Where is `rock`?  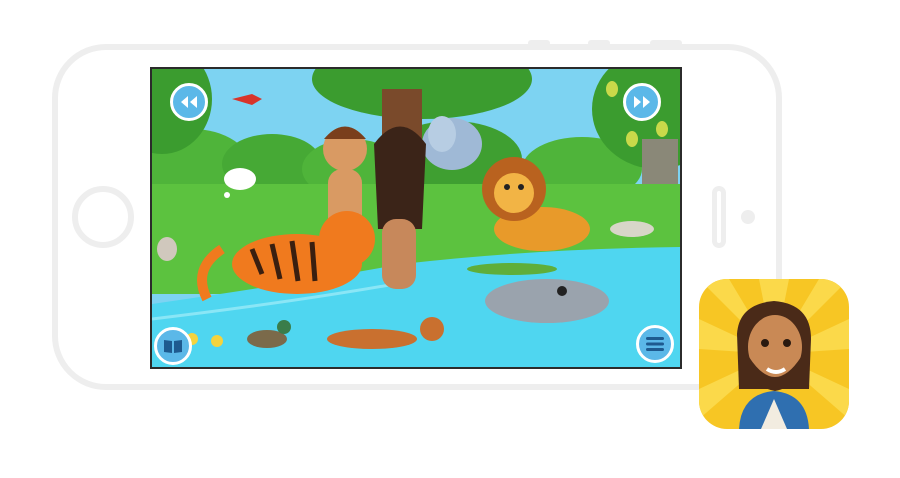
rock is located at coordinates (632, 229).